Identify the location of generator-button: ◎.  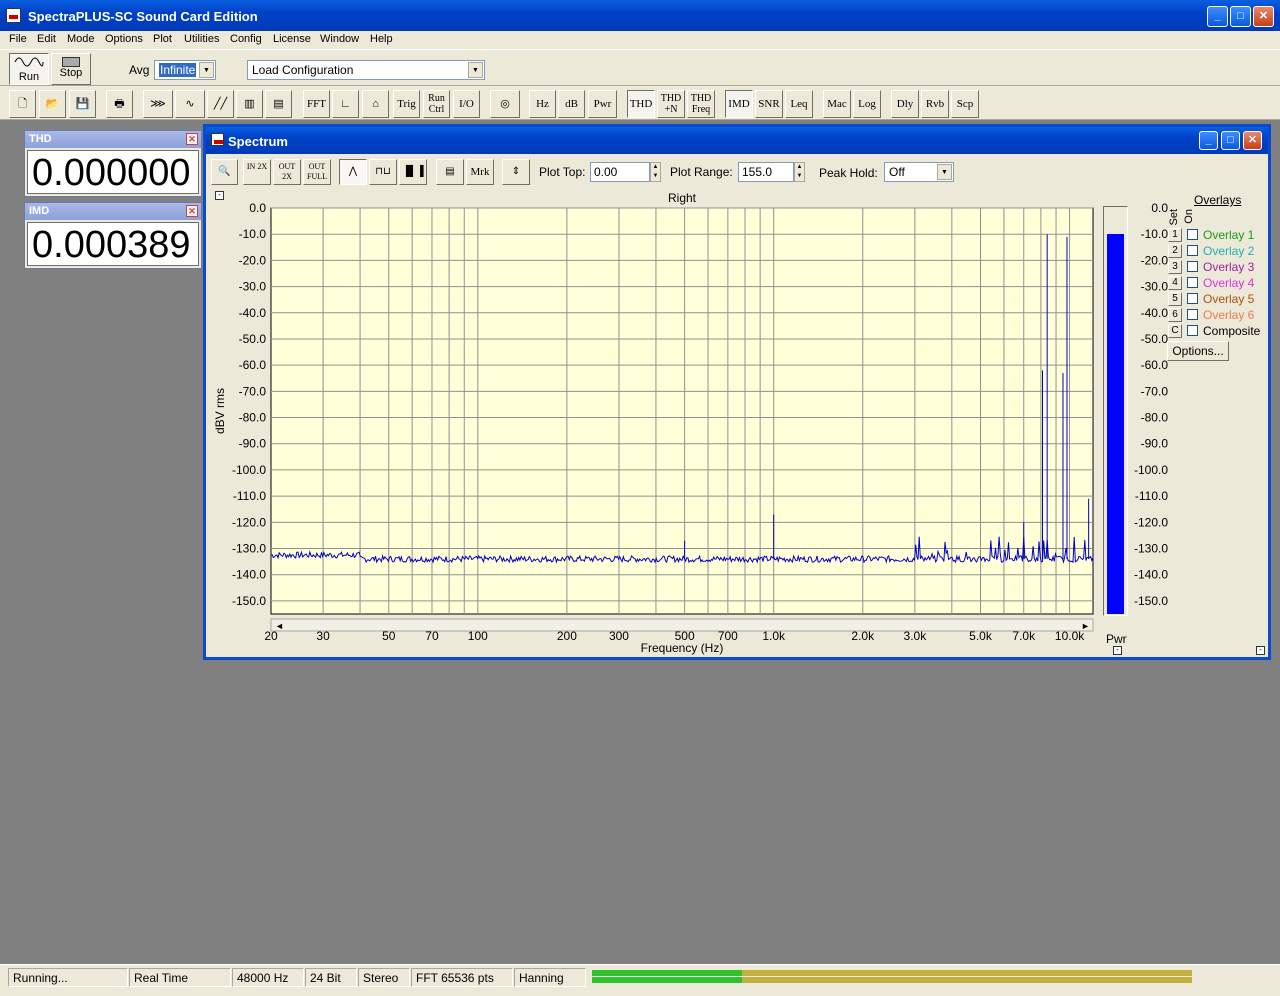
(505, 104).